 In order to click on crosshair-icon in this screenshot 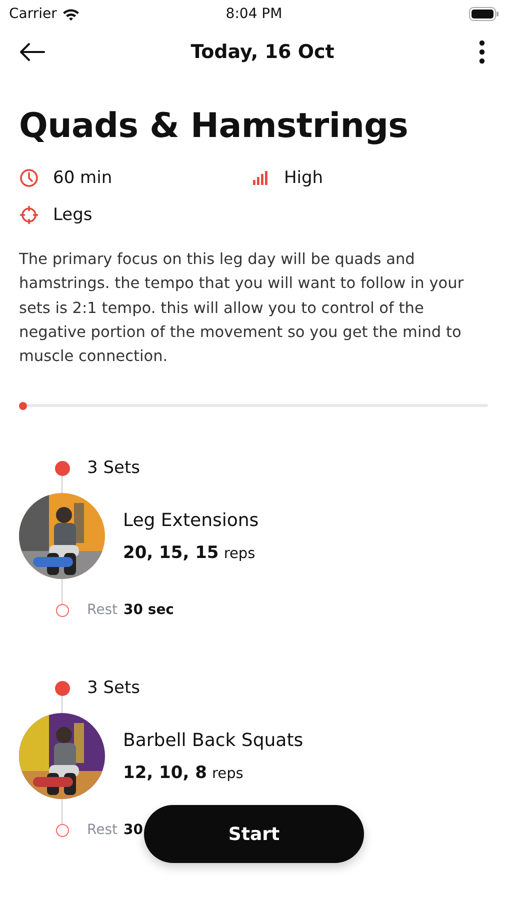, I will do `click(29, 215)`.